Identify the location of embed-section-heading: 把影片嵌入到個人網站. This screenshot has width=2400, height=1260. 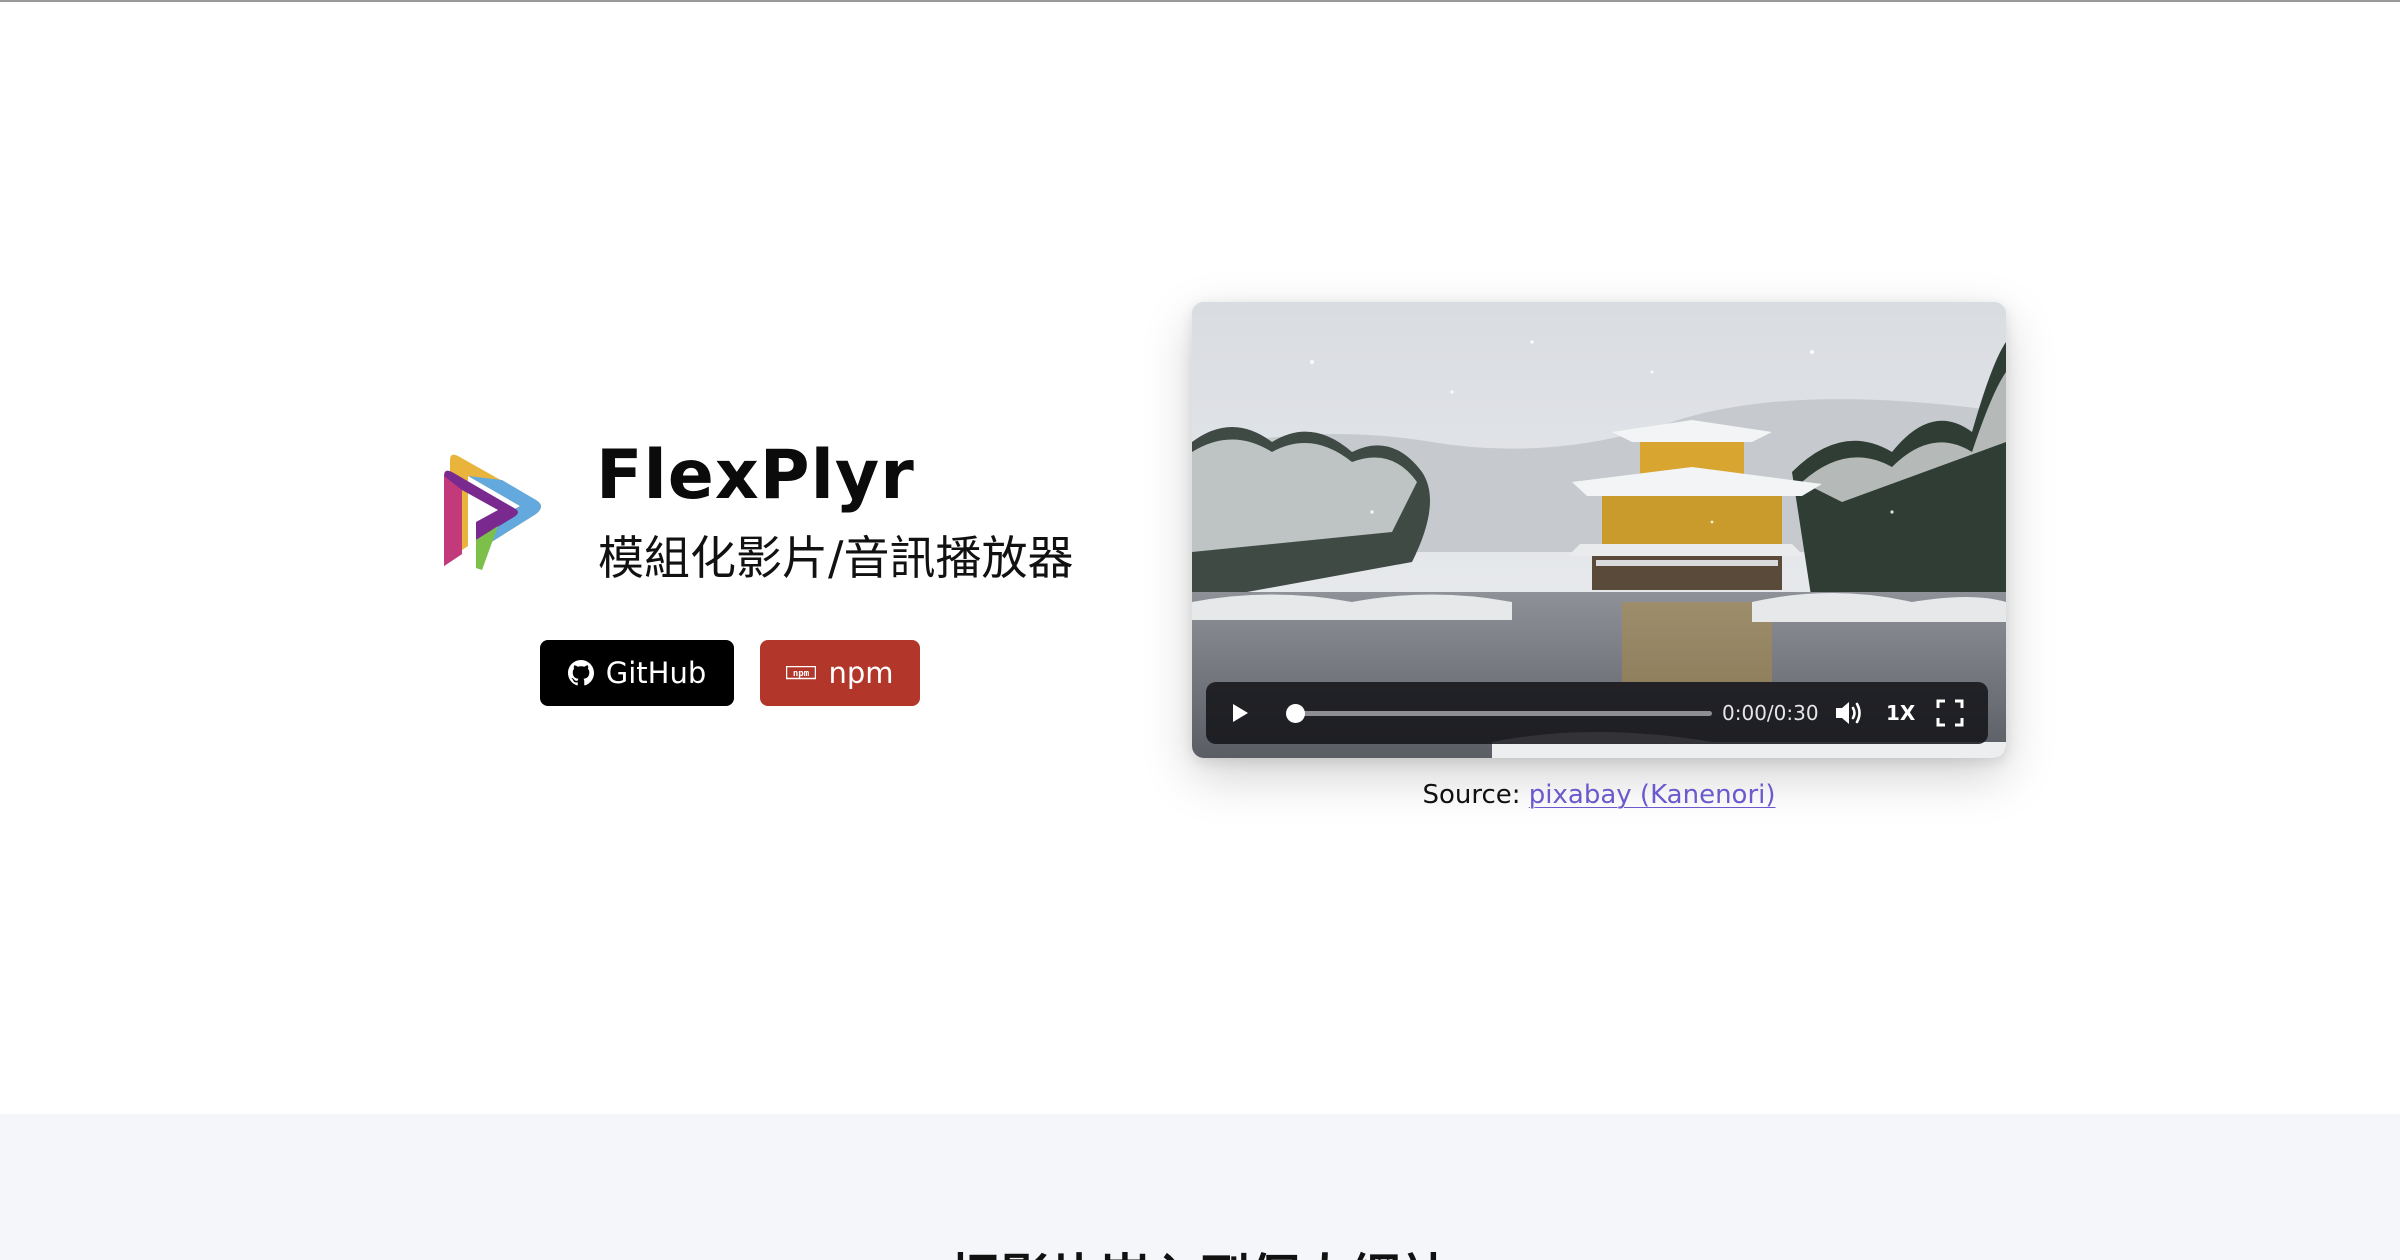
(1200, 1249).